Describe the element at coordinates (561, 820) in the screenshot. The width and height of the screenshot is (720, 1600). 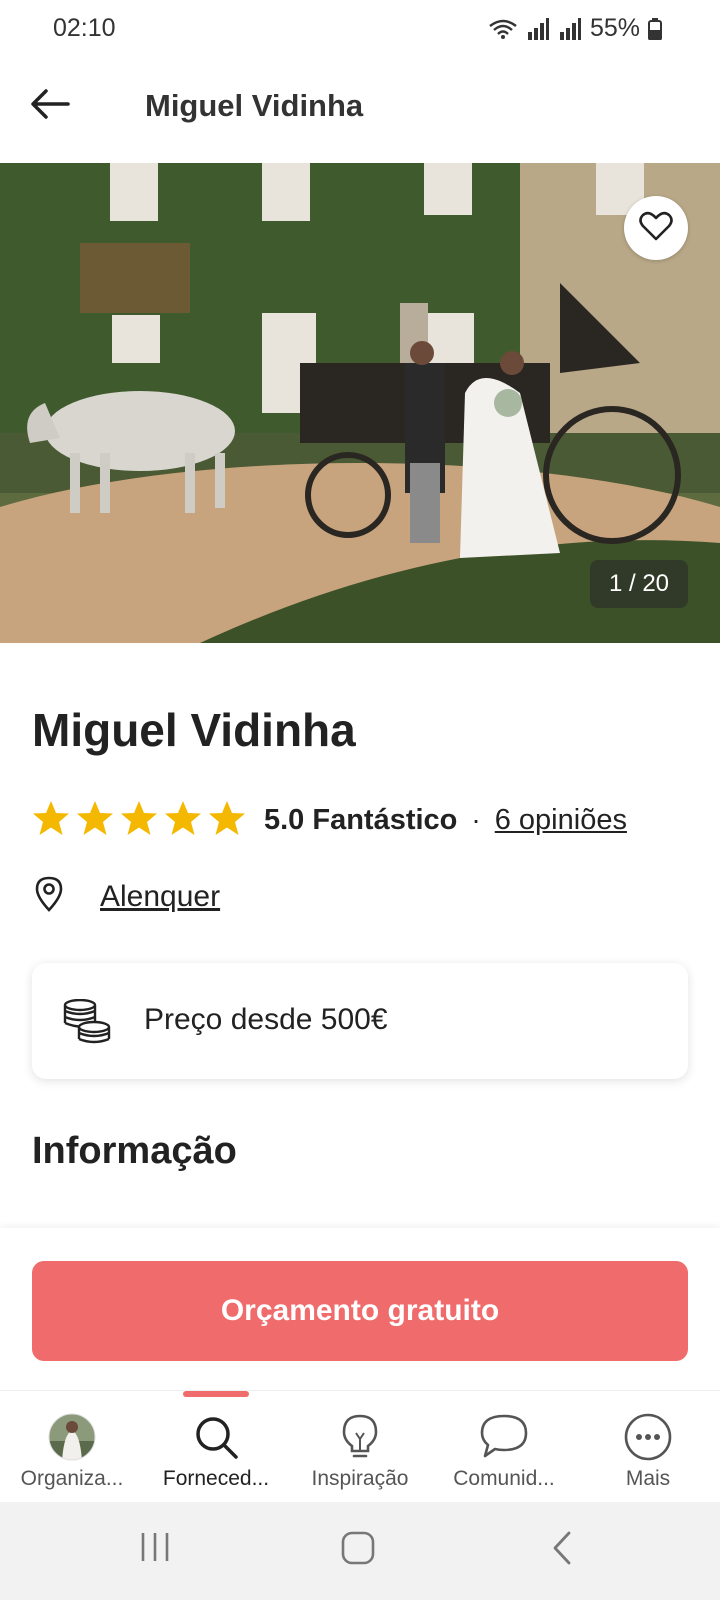
I see `reviews-link: 6 opiniões` at that location.